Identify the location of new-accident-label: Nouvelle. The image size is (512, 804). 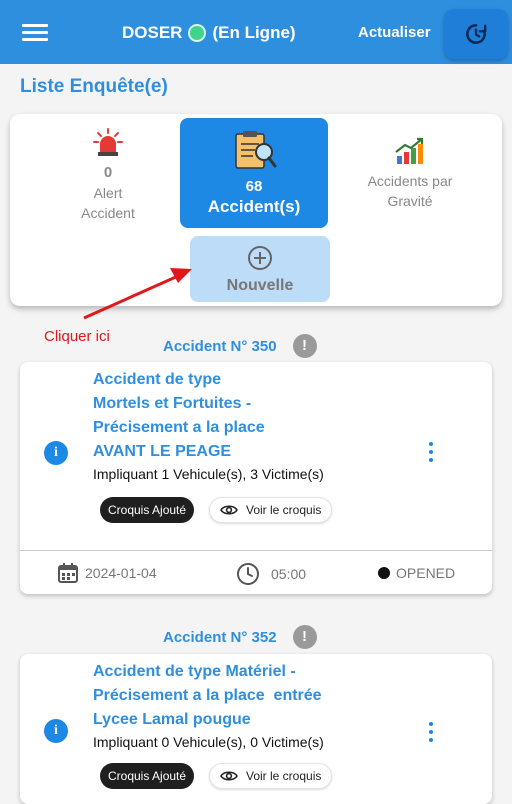
(260, 285).